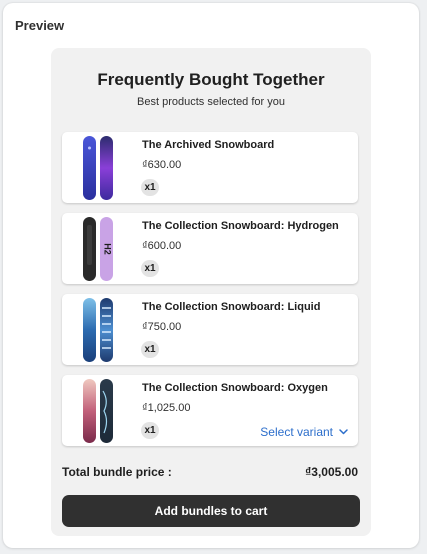 The height and width of the screenshot is (554, 427). Describe the element at coordinates (210, 167) in the screenshot. I see `product-item: The Archived Snowboard ₫630.00 x1` at that location.